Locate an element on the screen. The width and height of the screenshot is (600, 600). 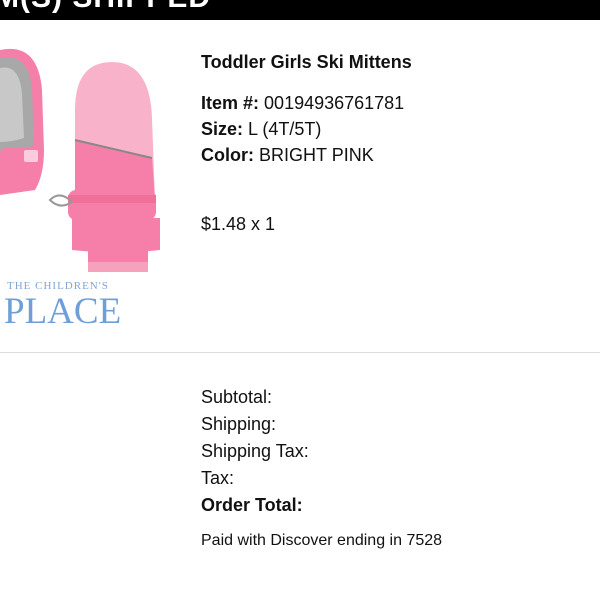
shipping-label: Shipping: is located at coordinates (239, 424).